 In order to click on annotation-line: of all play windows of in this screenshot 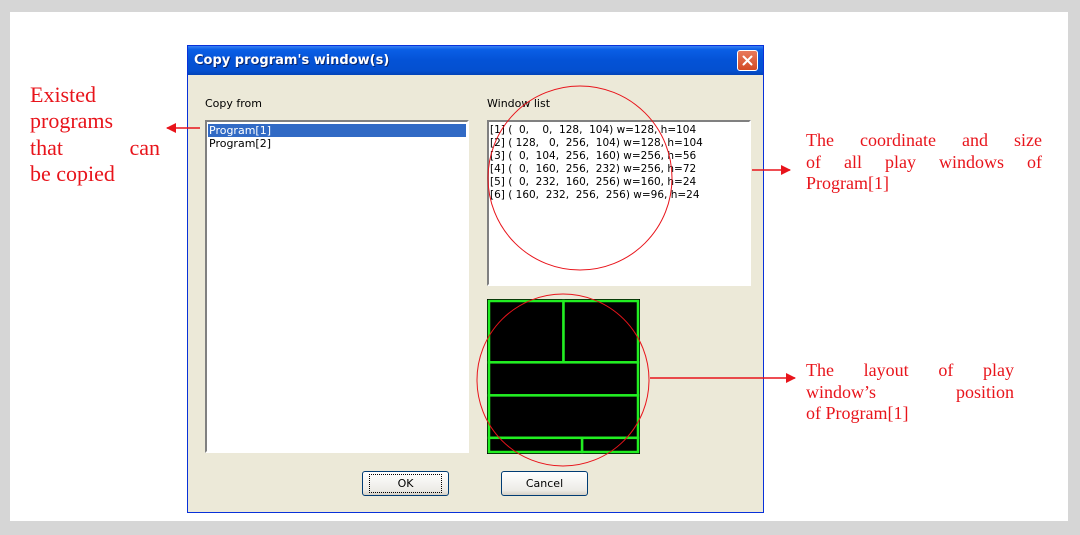, I will do `click(924, 161)`.